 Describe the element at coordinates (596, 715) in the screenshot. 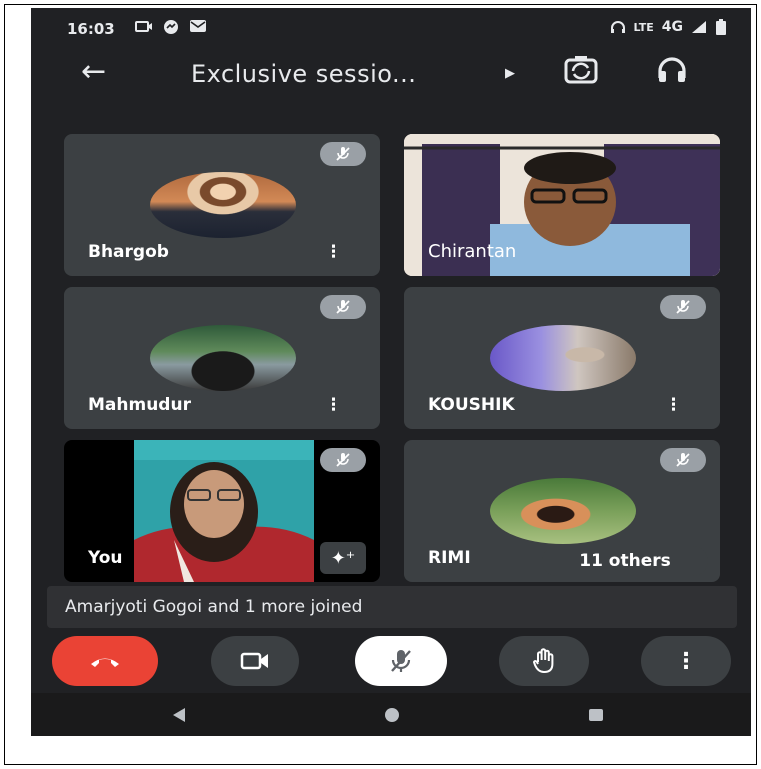

I see `nav-recents-icon` at that location.